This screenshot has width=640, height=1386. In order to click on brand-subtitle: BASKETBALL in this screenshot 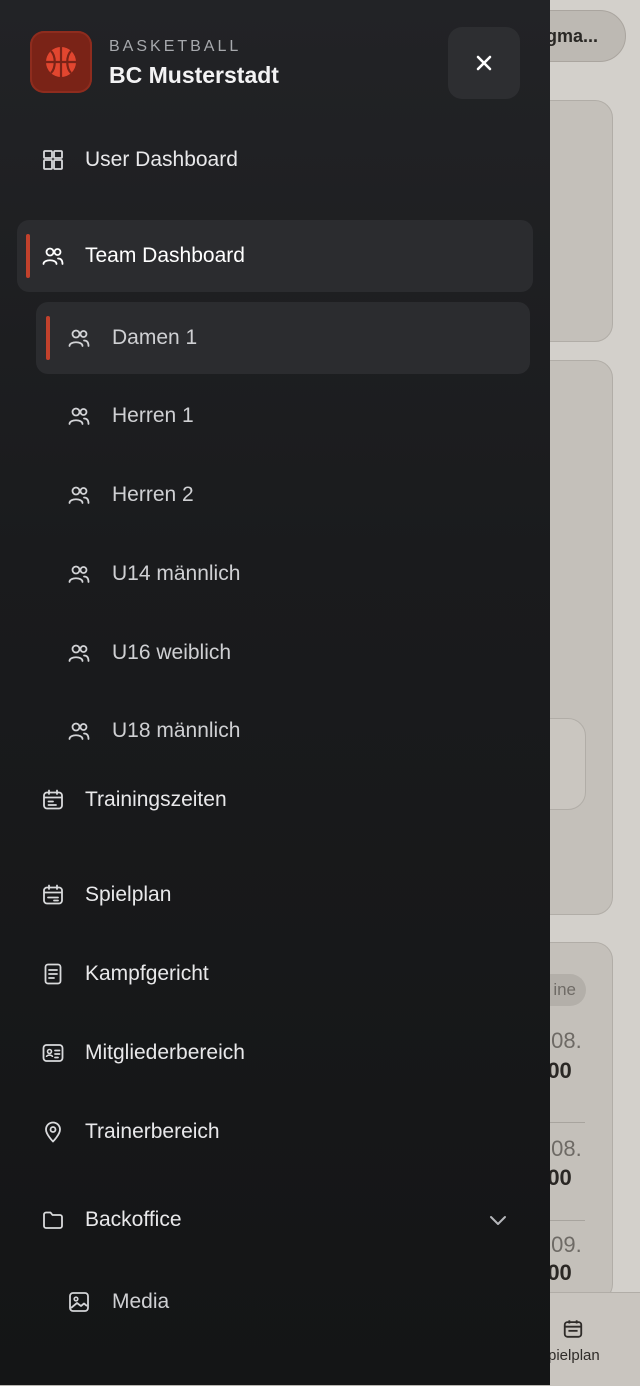, I will do `click(175, 46)`.